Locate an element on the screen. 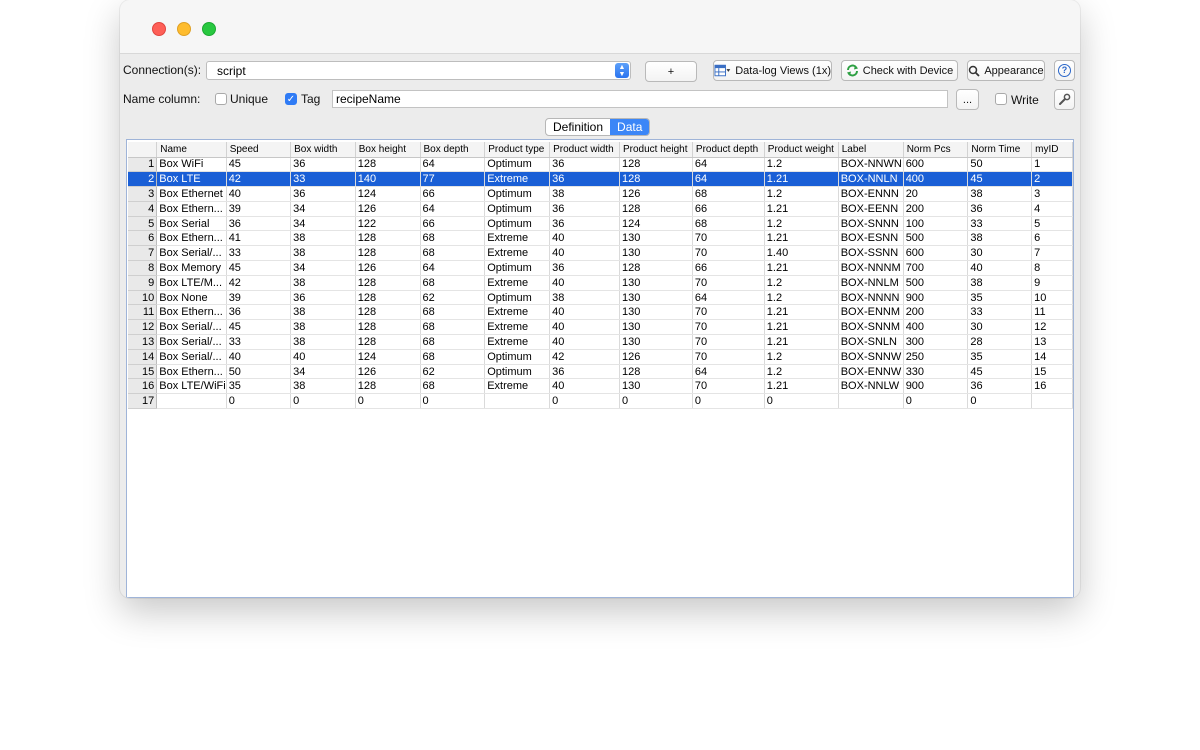 The width and height of the screenshot is (1200, 750). table-cell: 12 is located at coordinates (1052, 327).